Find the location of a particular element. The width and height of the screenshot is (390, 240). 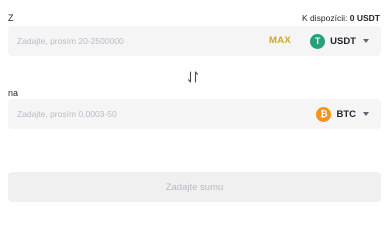

max-button: MAX is located at coordinates (280, 40).